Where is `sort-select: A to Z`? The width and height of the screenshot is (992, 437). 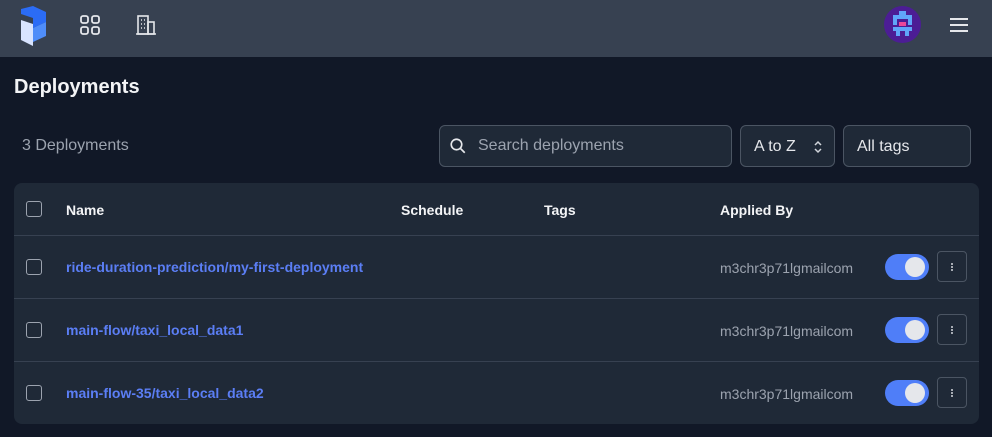 sort-select: A to Z is located at coordinates (787, 146).